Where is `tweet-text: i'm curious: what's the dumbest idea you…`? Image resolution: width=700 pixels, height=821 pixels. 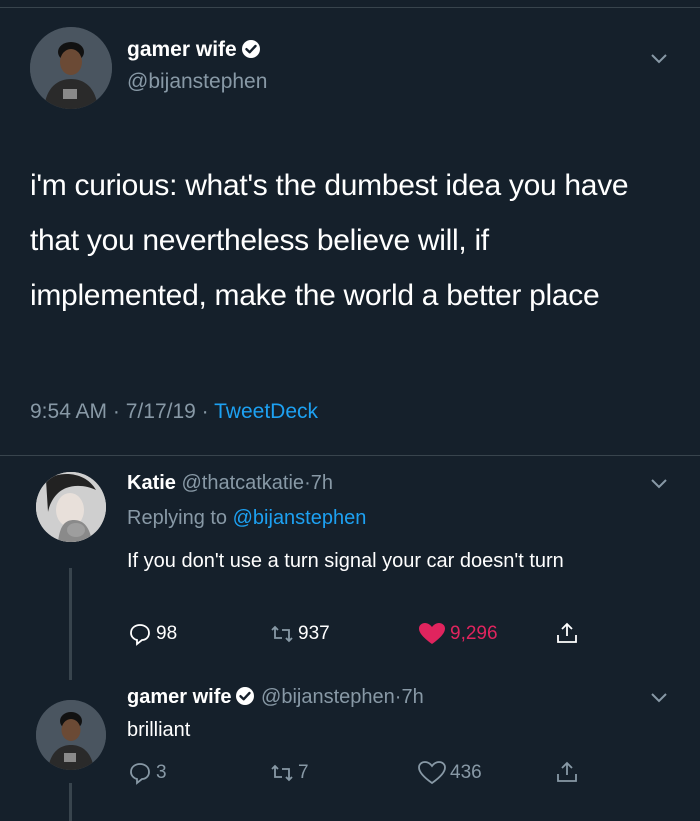 tweet-text: i'm curious: what's the dumbest idea you… is located at coordinates (329, 240).